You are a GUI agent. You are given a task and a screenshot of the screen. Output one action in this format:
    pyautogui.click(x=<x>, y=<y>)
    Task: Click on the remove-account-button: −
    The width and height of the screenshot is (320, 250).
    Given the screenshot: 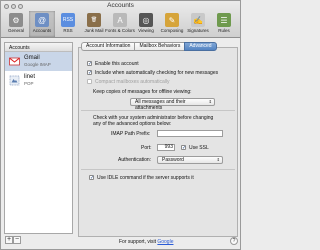 What is the action you would take?
    pyautogui.click(x=17, y=240)
    